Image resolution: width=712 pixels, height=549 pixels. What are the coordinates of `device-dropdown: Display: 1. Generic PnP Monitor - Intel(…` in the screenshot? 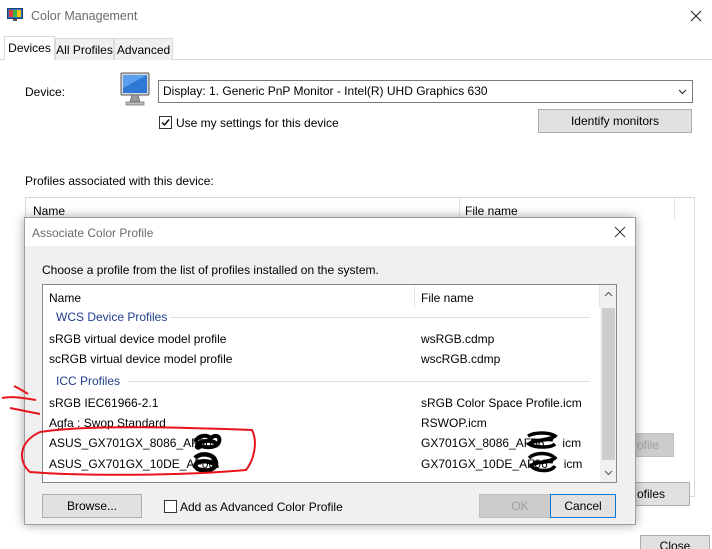 It's located at (425, 91).